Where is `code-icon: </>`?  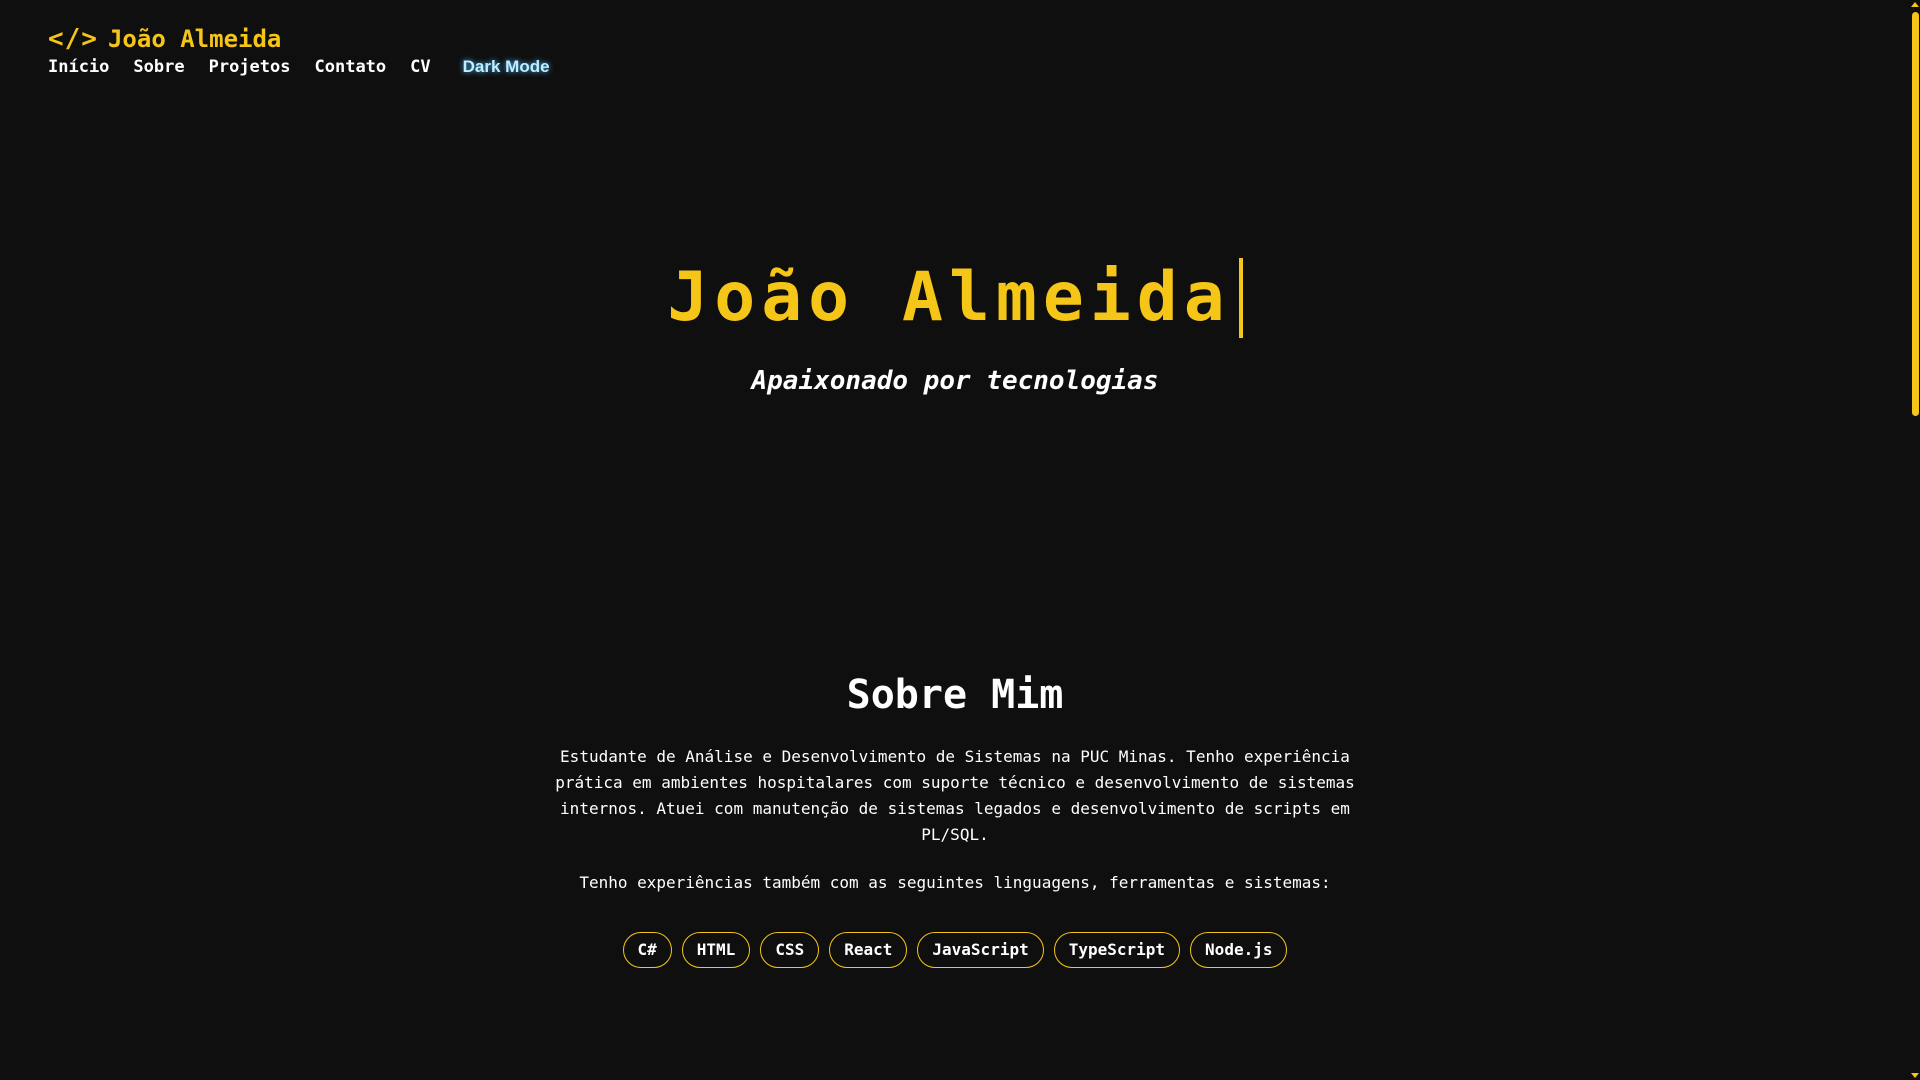 code-icon: </> is located at coordinates (73, 39).